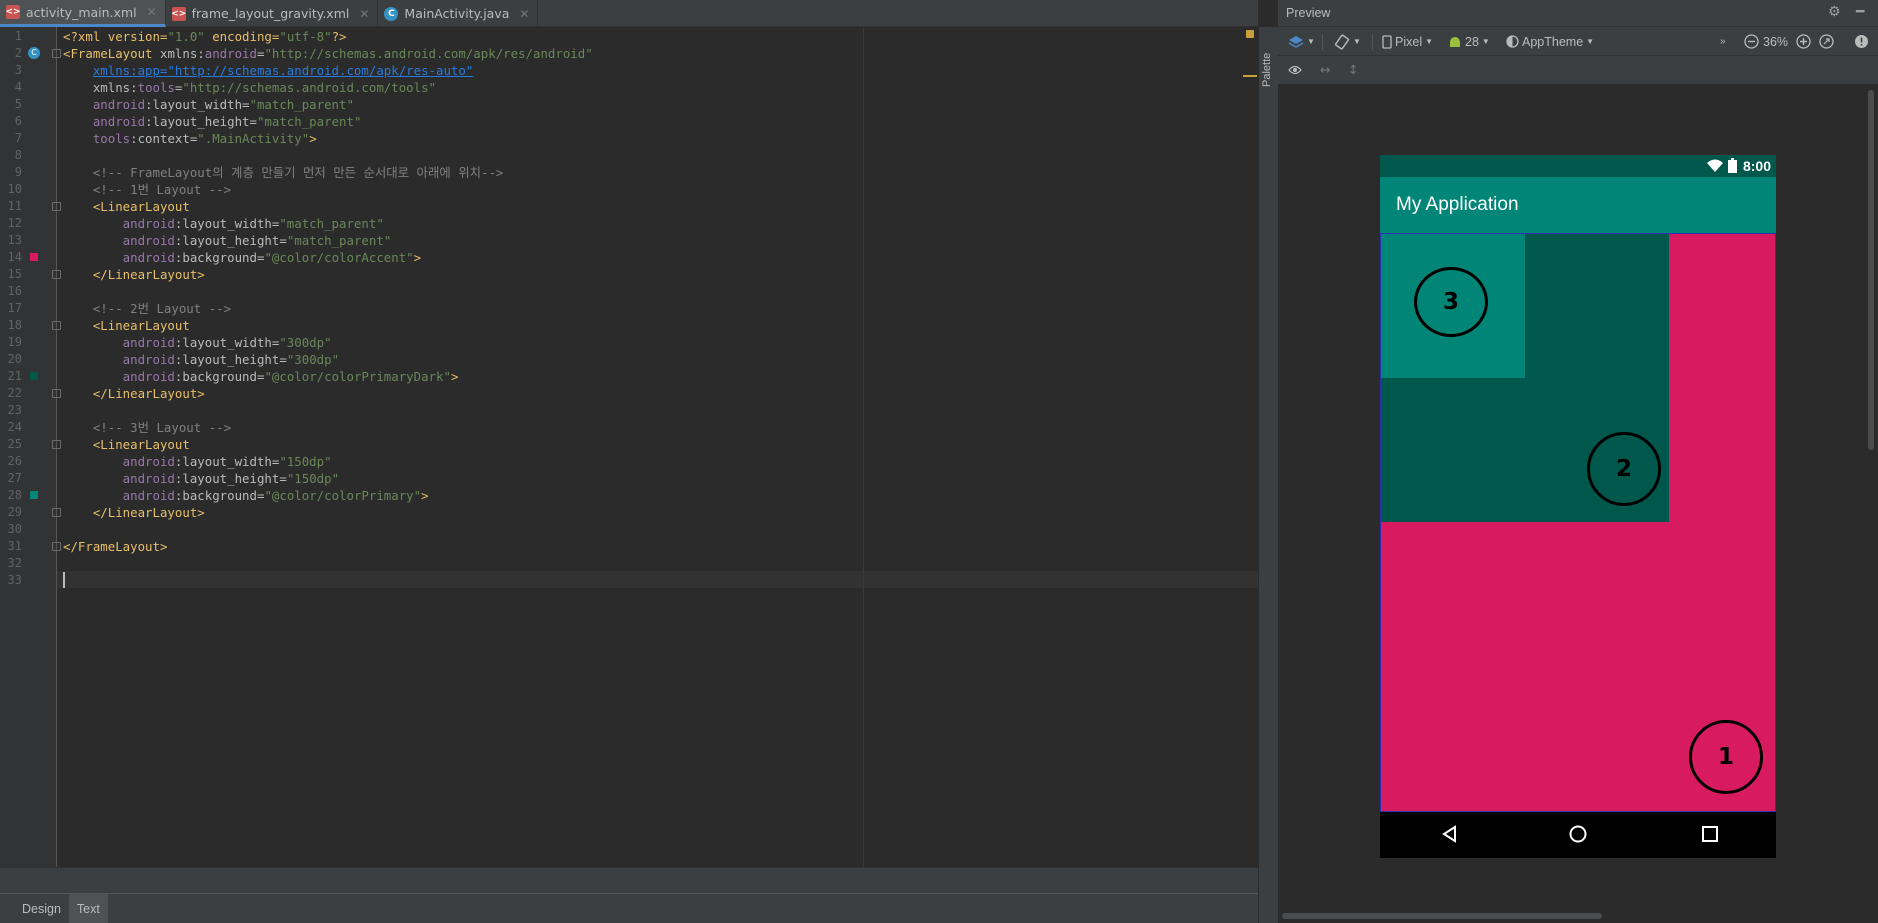 This screenshot has width=1878, height=923. Describe the element at coordinates (458, 13) in the screenshot. I see `tab-main-activity: C MainActivity.java ✕` at that location.